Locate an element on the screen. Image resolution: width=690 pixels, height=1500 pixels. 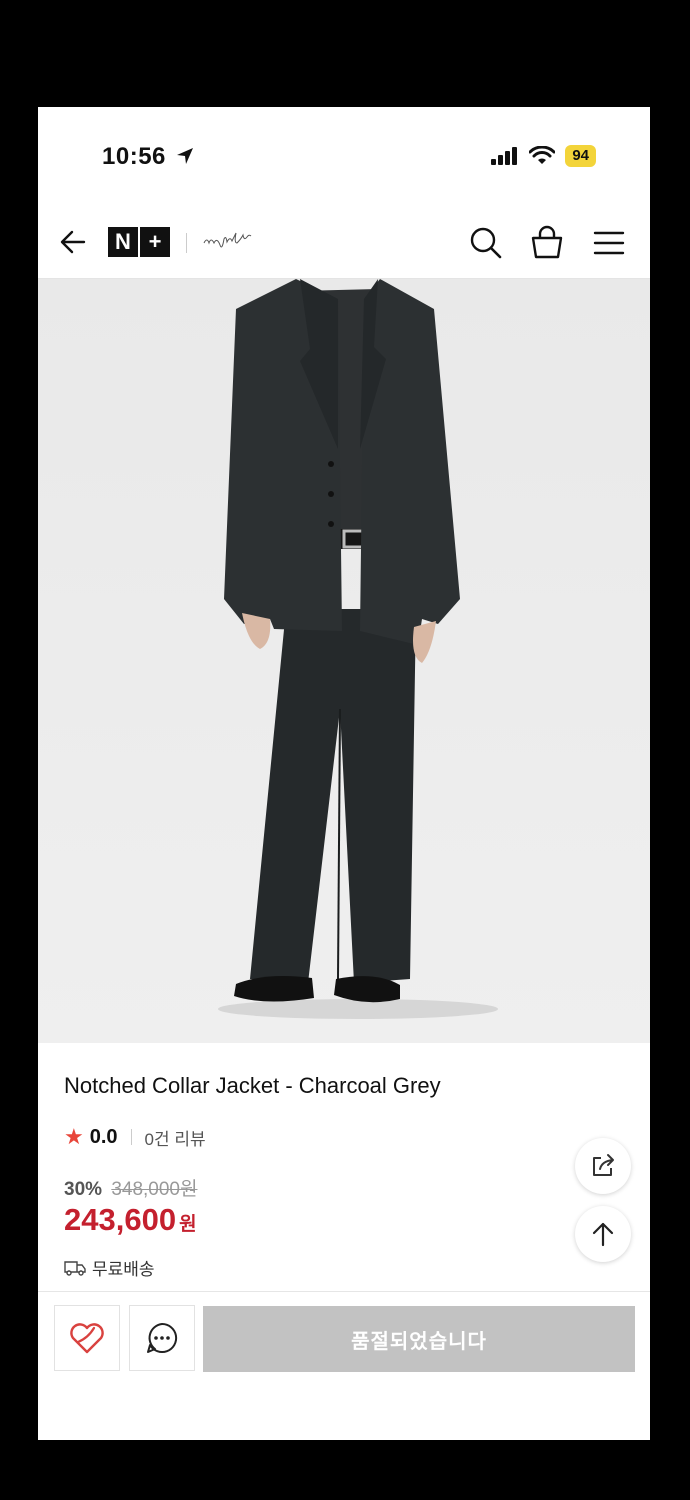
top-navigation: N + nyouth is located at coordinates (344, 246).